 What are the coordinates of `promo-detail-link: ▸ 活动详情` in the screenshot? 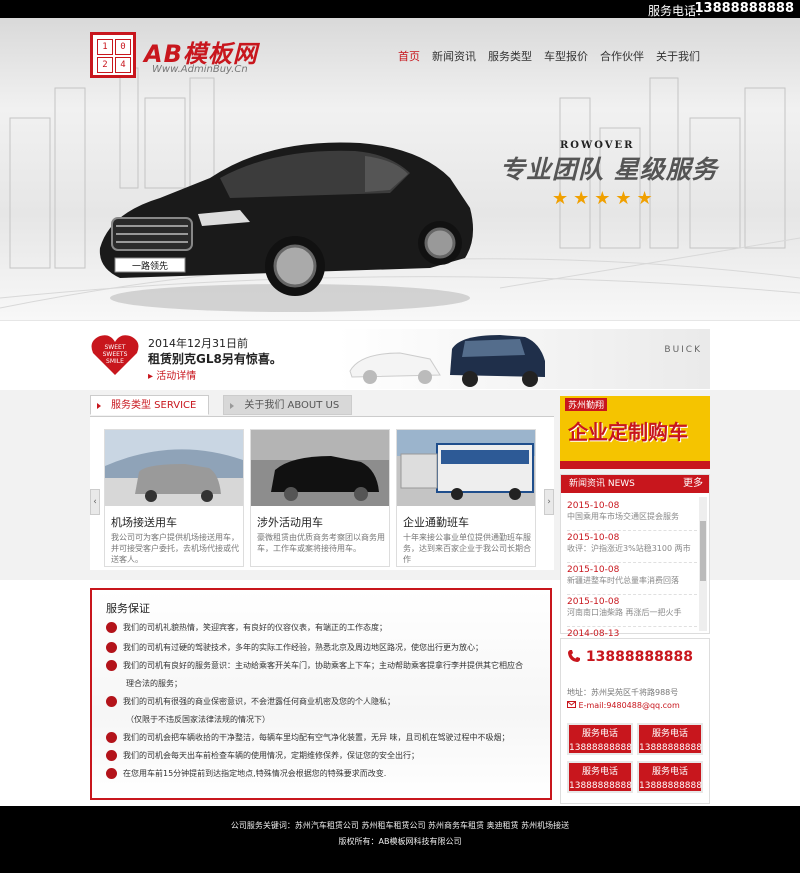 It's located at (172, 374).